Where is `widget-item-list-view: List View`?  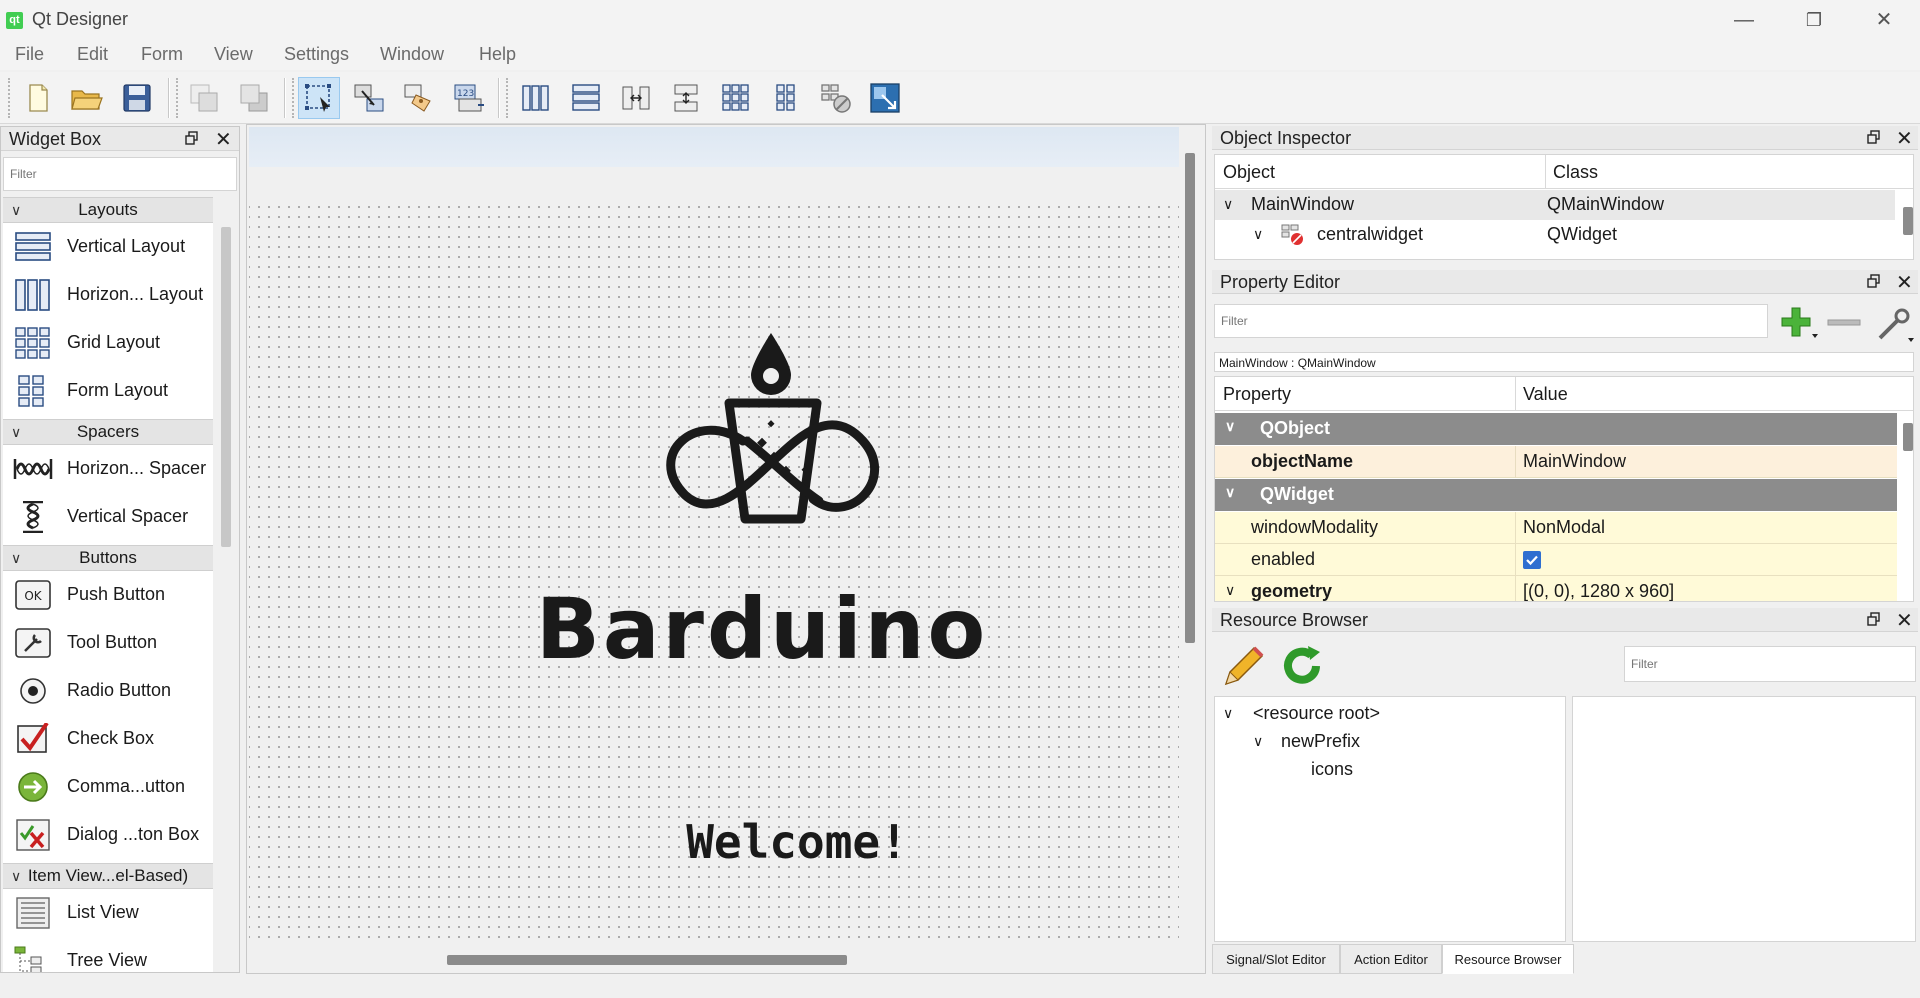 widget-item-list-view: List View is located at coordinates (108, 913).